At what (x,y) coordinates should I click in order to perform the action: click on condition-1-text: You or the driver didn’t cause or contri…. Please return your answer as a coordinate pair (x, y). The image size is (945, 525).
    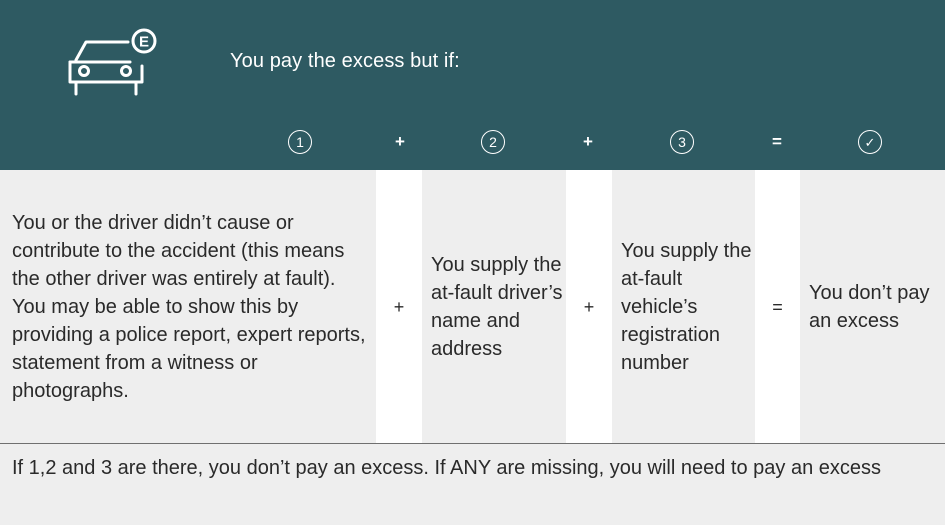
    Looking at the image, I should click on (189, 306).